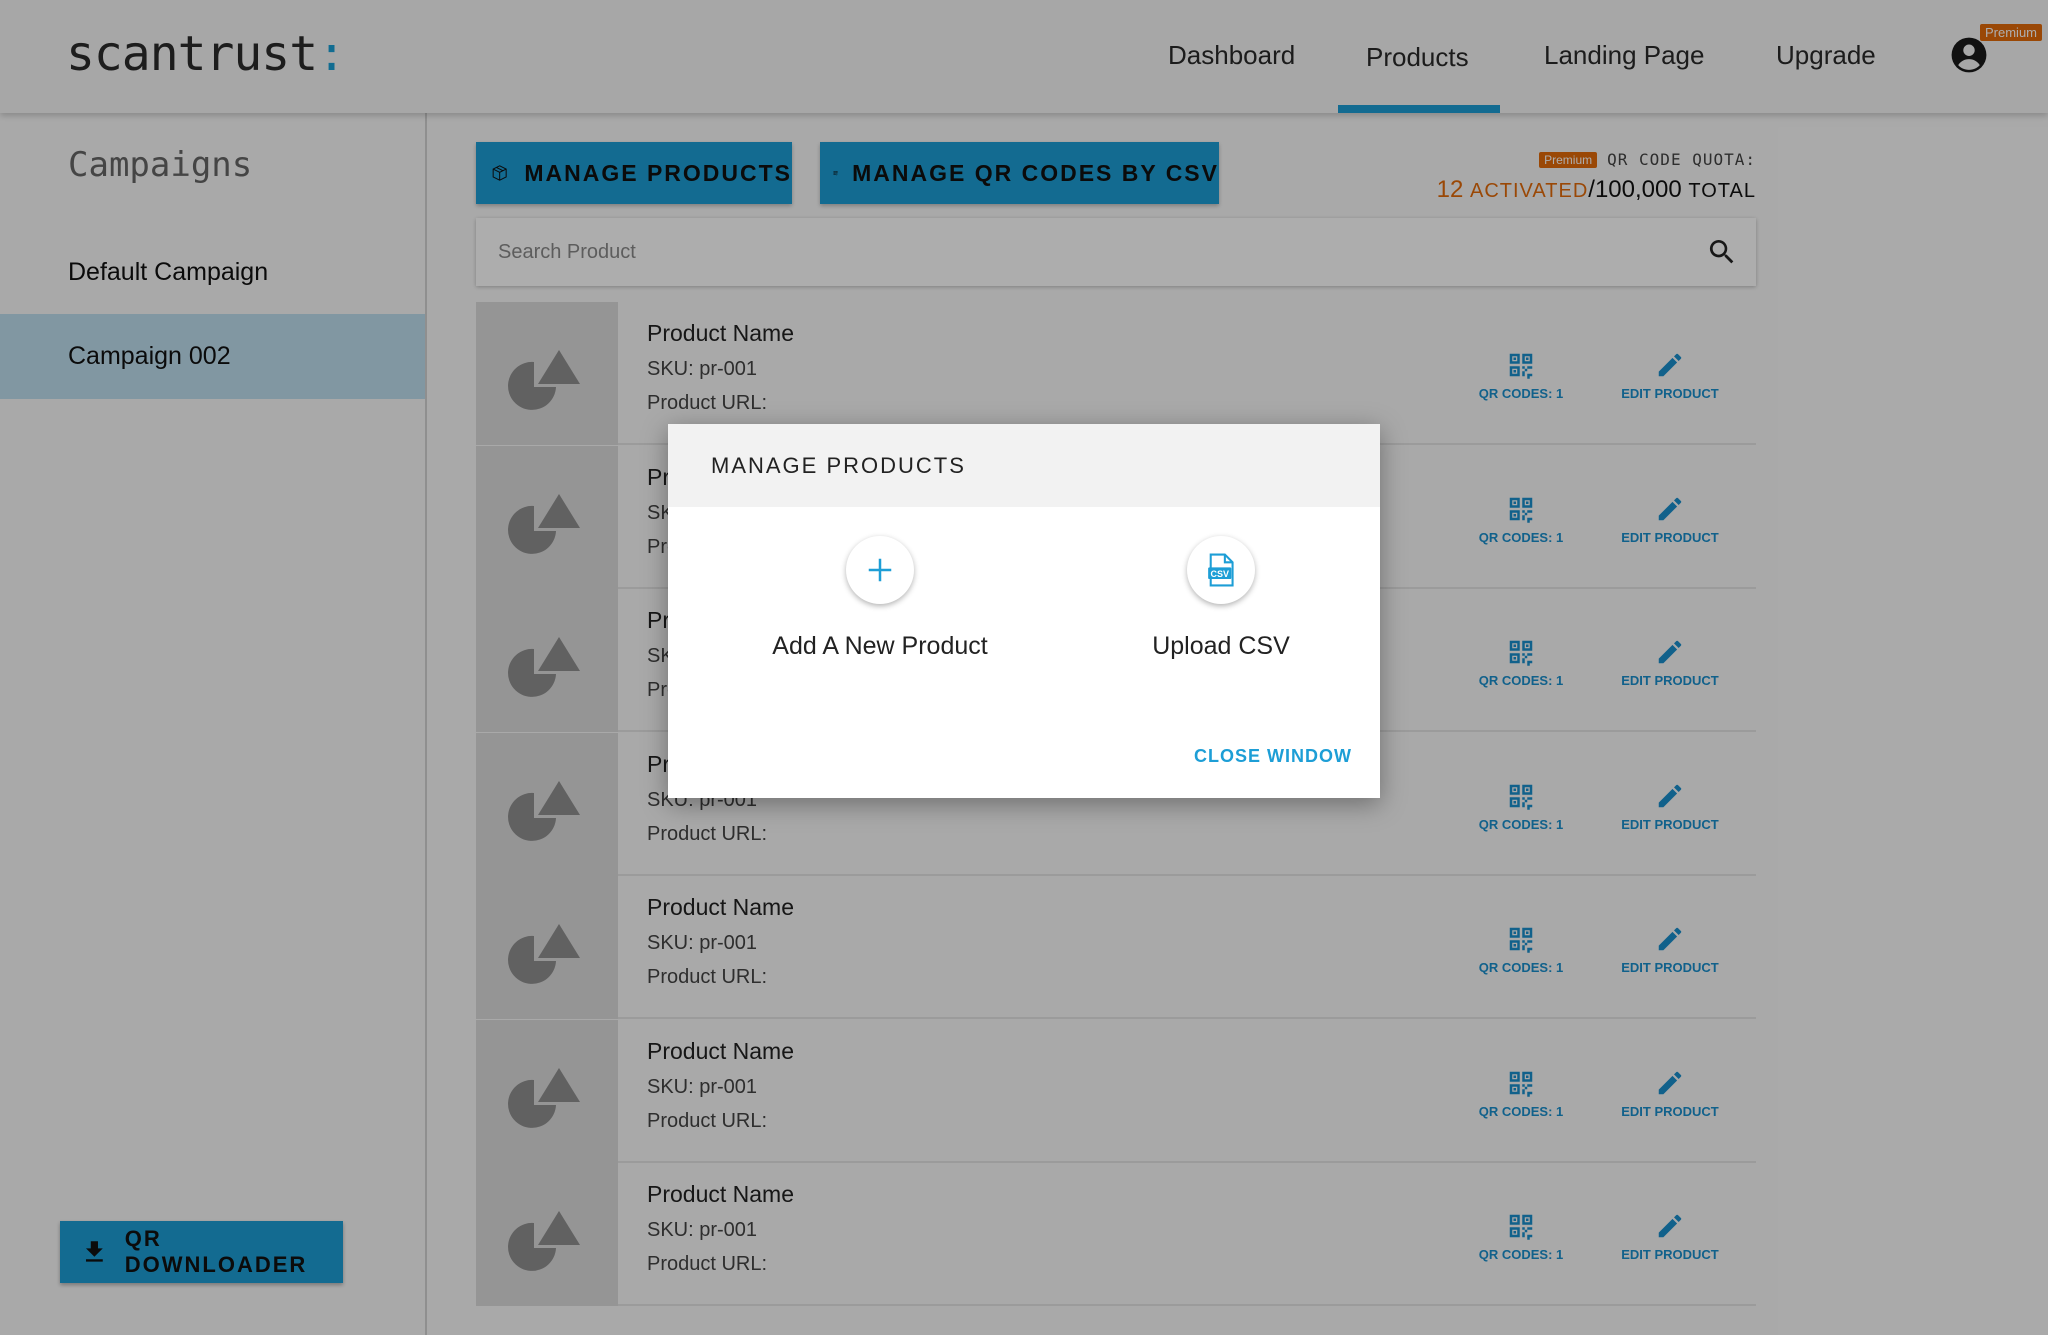 The width and height of the screenshot is (2048, 1335). I want to click on upload-csv-button: CSV, so click(1221, 570).